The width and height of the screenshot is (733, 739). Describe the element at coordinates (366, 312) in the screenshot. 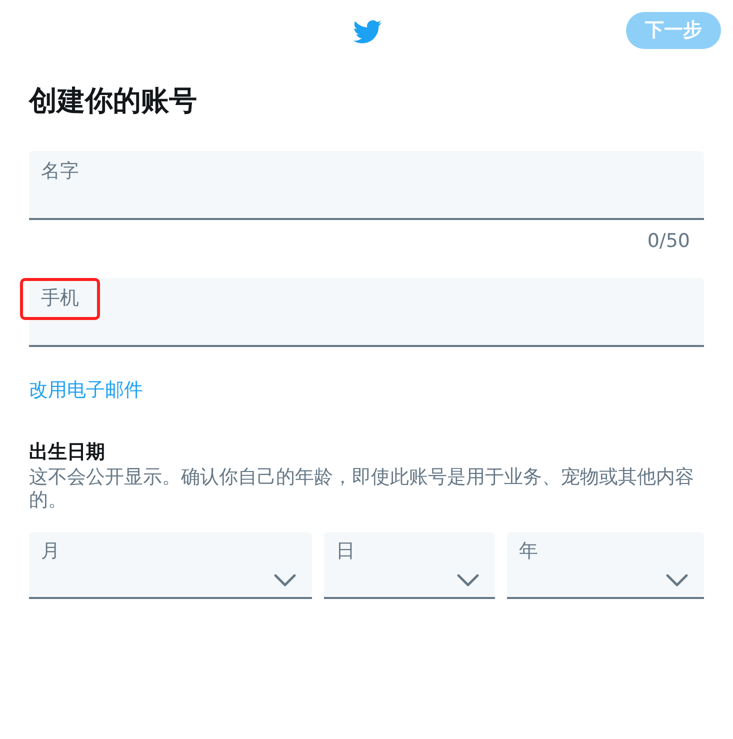

I see `phone-field: 手机` at that location.